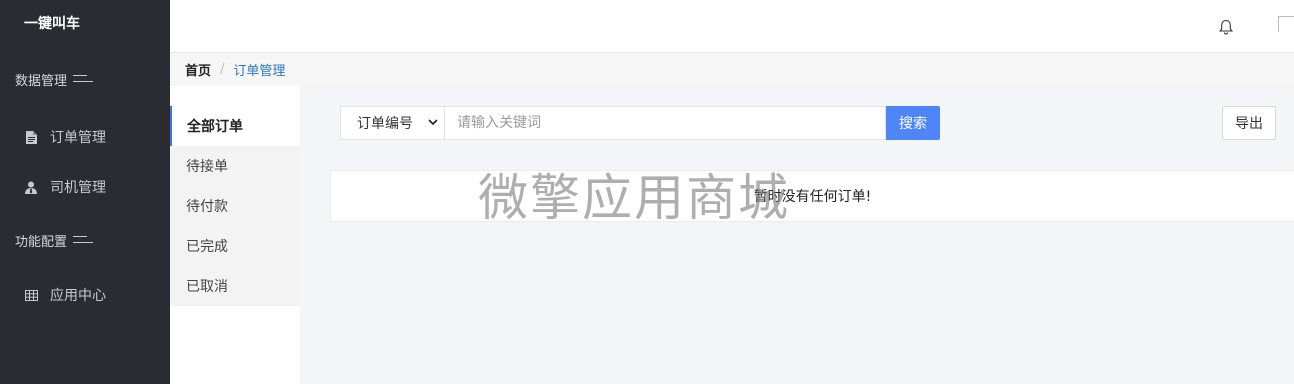  Describe the element at coordinates (41, 242) in the screenshot. I see `sidebar-group-label: 功能配置` at that location.